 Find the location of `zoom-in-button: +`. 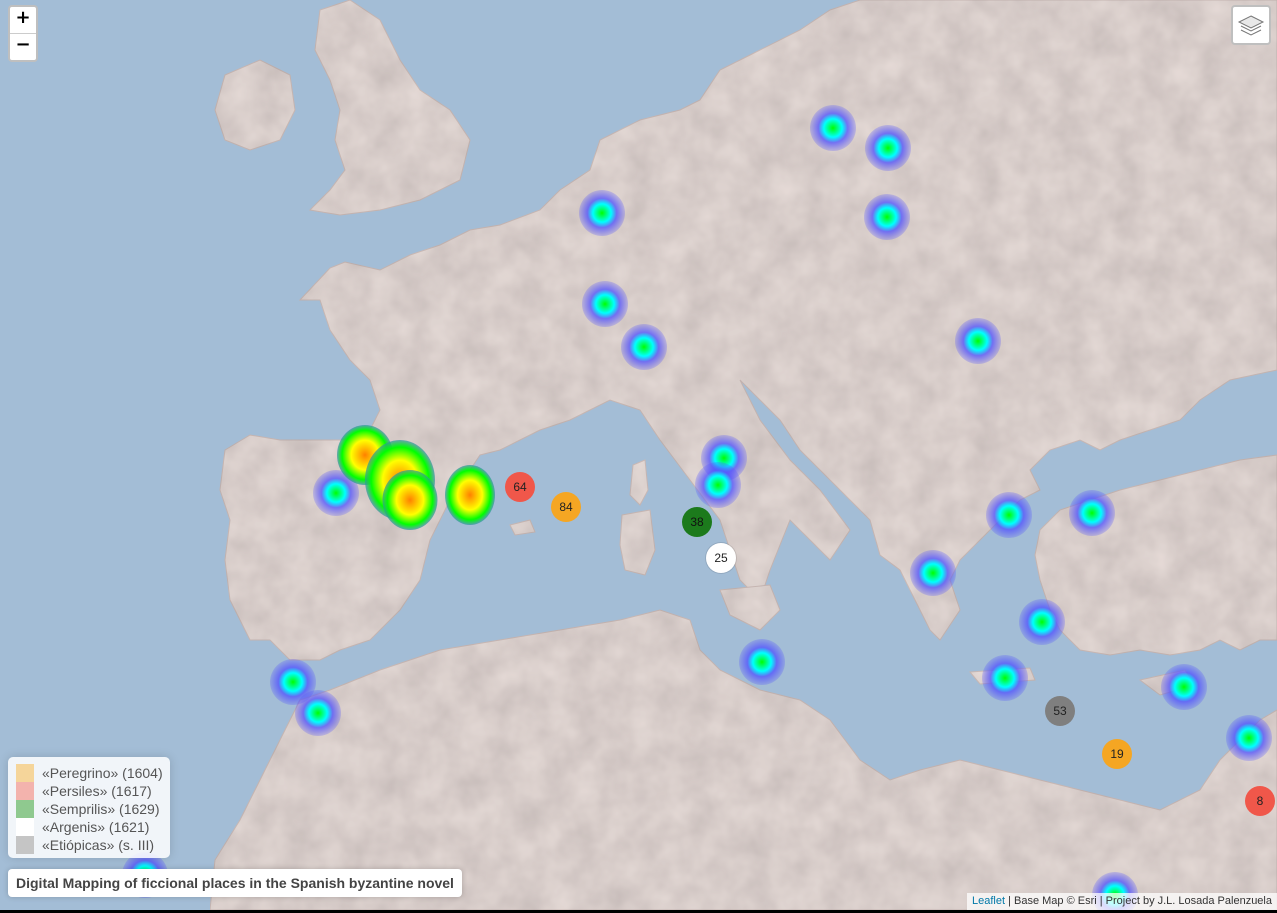

zoom-in-button: + is located at coordinates (23, 20).